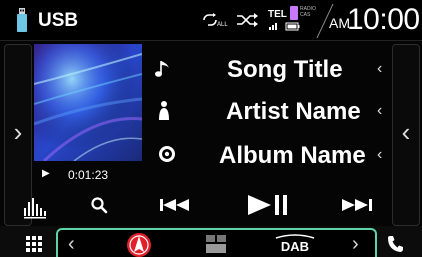 This screenshot has height=257, width=422. I want to click on right-panel-button: ‹, so click(406, 135).